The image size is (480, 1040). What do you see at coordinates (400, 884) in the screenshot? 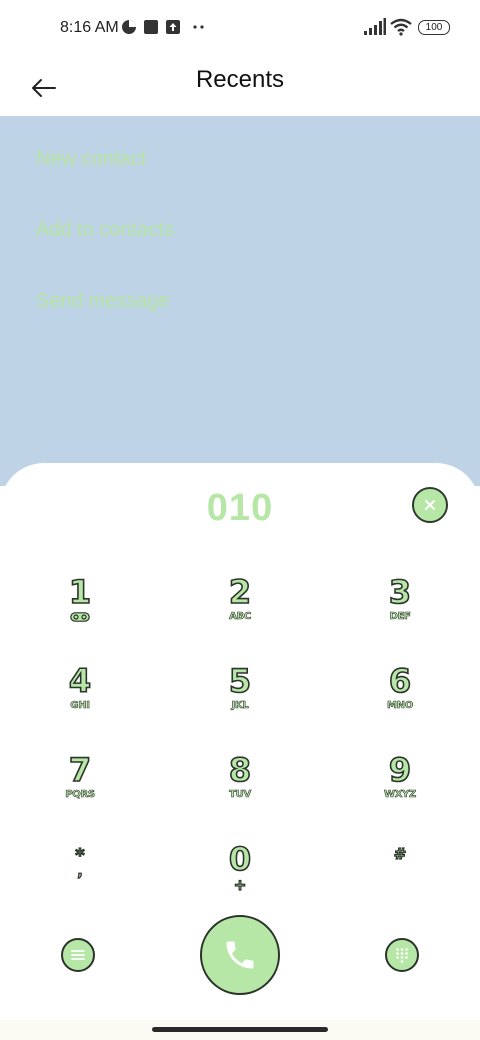
I see `key-hash: #` at bounding box center [400, 884].